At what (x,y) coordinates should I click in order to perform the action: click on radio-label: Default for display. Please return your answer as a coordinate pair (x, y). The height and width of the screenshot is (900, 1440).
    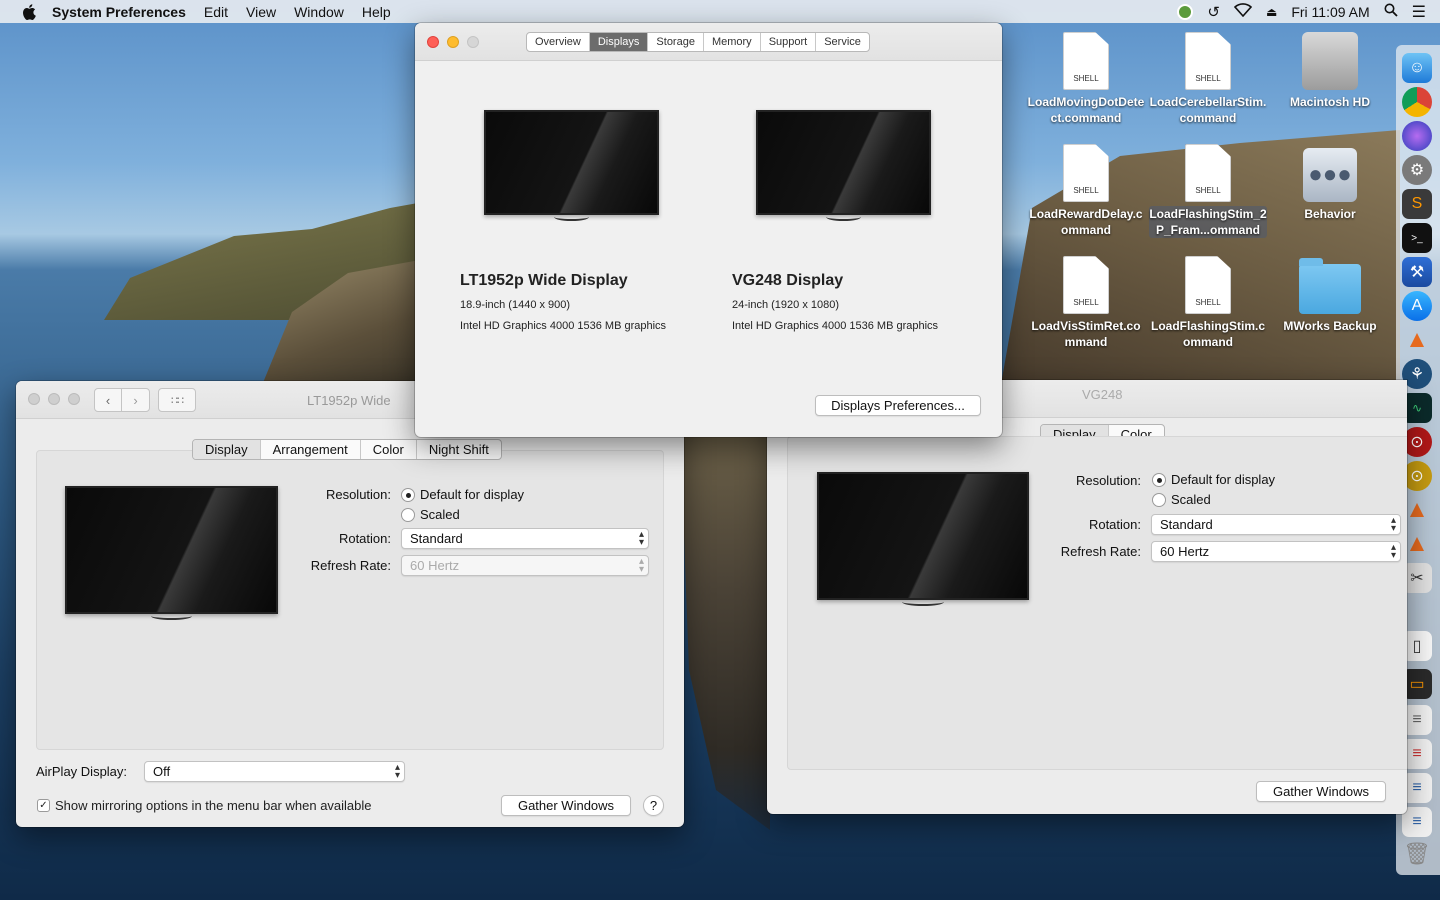
    Looking at the image, I should click on (1223, 479).